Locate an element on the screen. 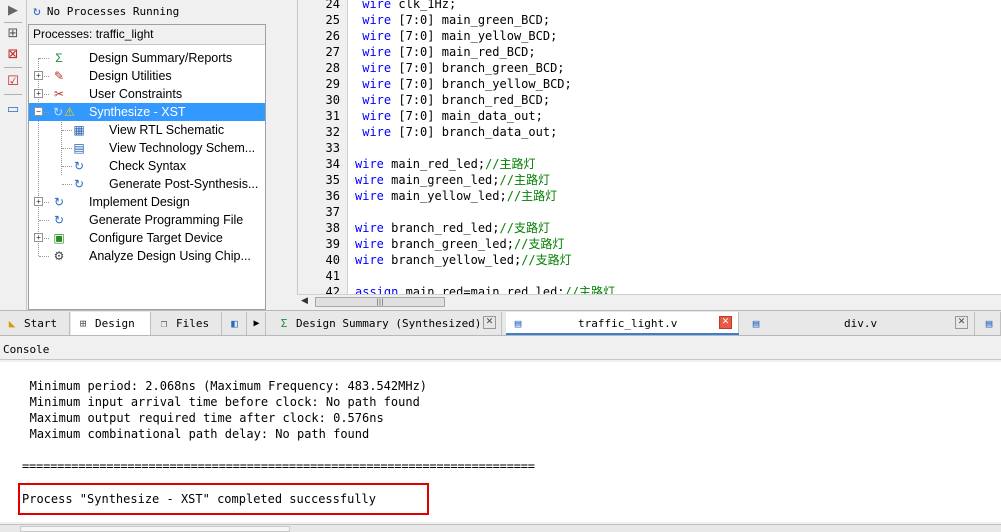  process-item: ↻ Generate Programming File is located at coordinates (147, 220).